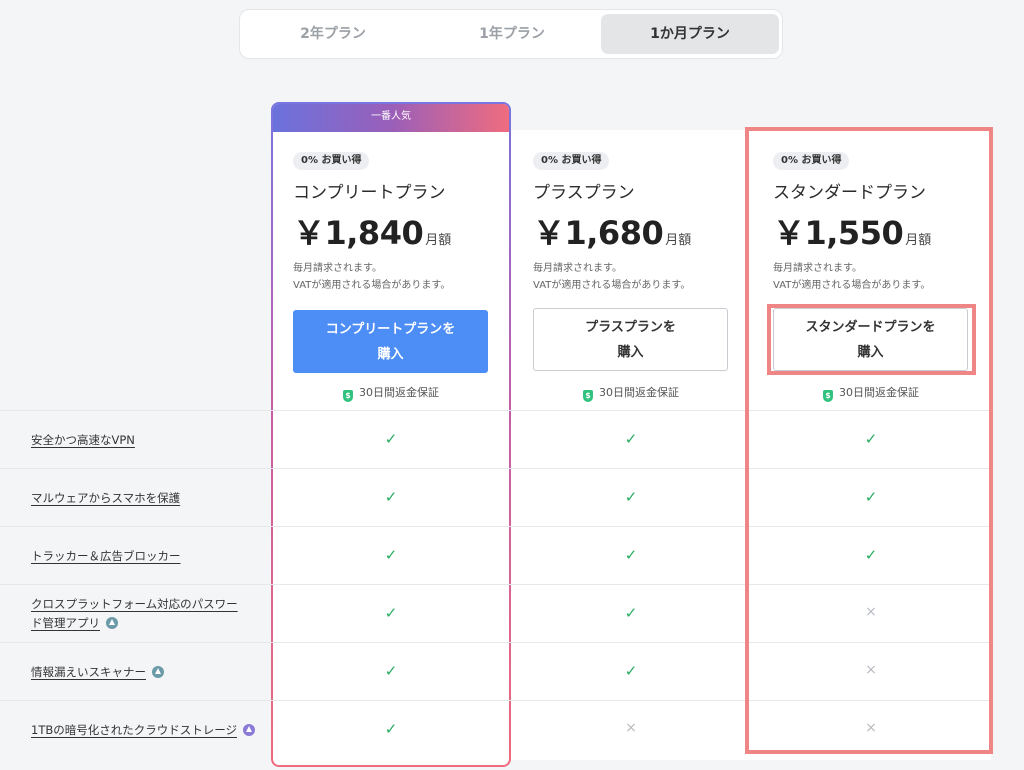  I want to click on plan-price: ￥1,550 月額, so click(852, 231).